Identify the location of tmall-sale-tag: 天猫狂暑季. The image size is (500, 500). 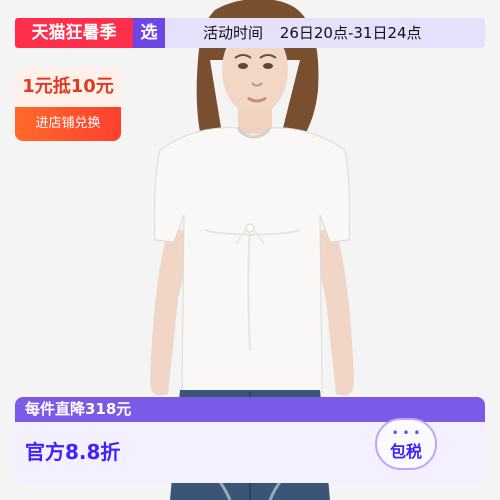
(74, 33).